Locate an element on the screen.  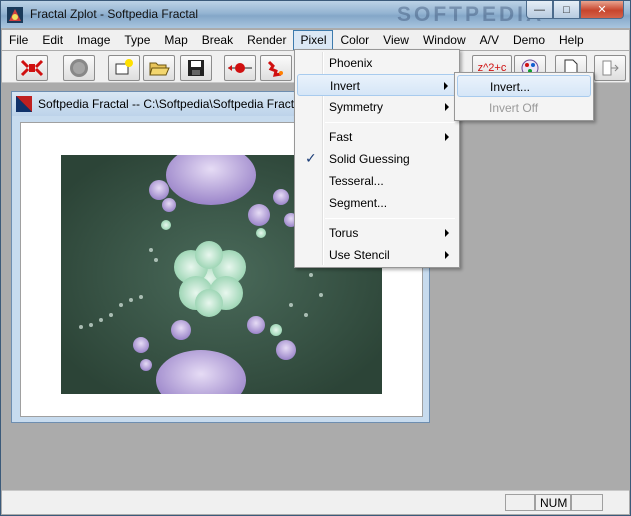
menu-image: Image is located at coordinates (93, 40).